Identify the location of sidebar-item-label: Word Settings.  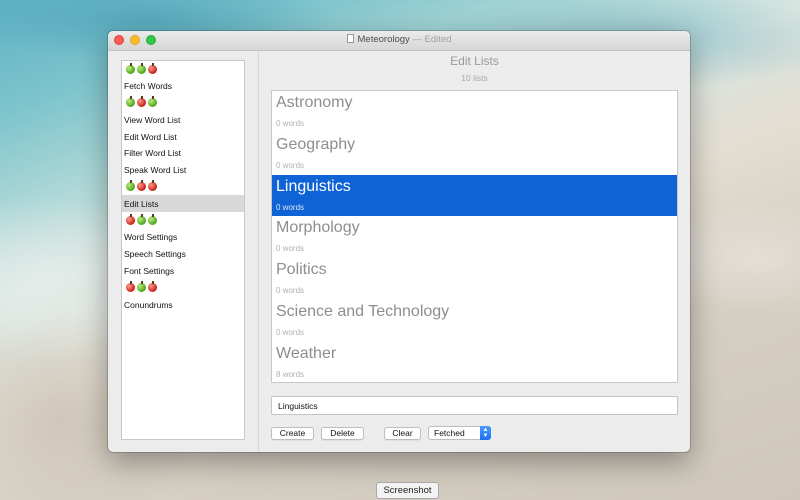
(151, 237).